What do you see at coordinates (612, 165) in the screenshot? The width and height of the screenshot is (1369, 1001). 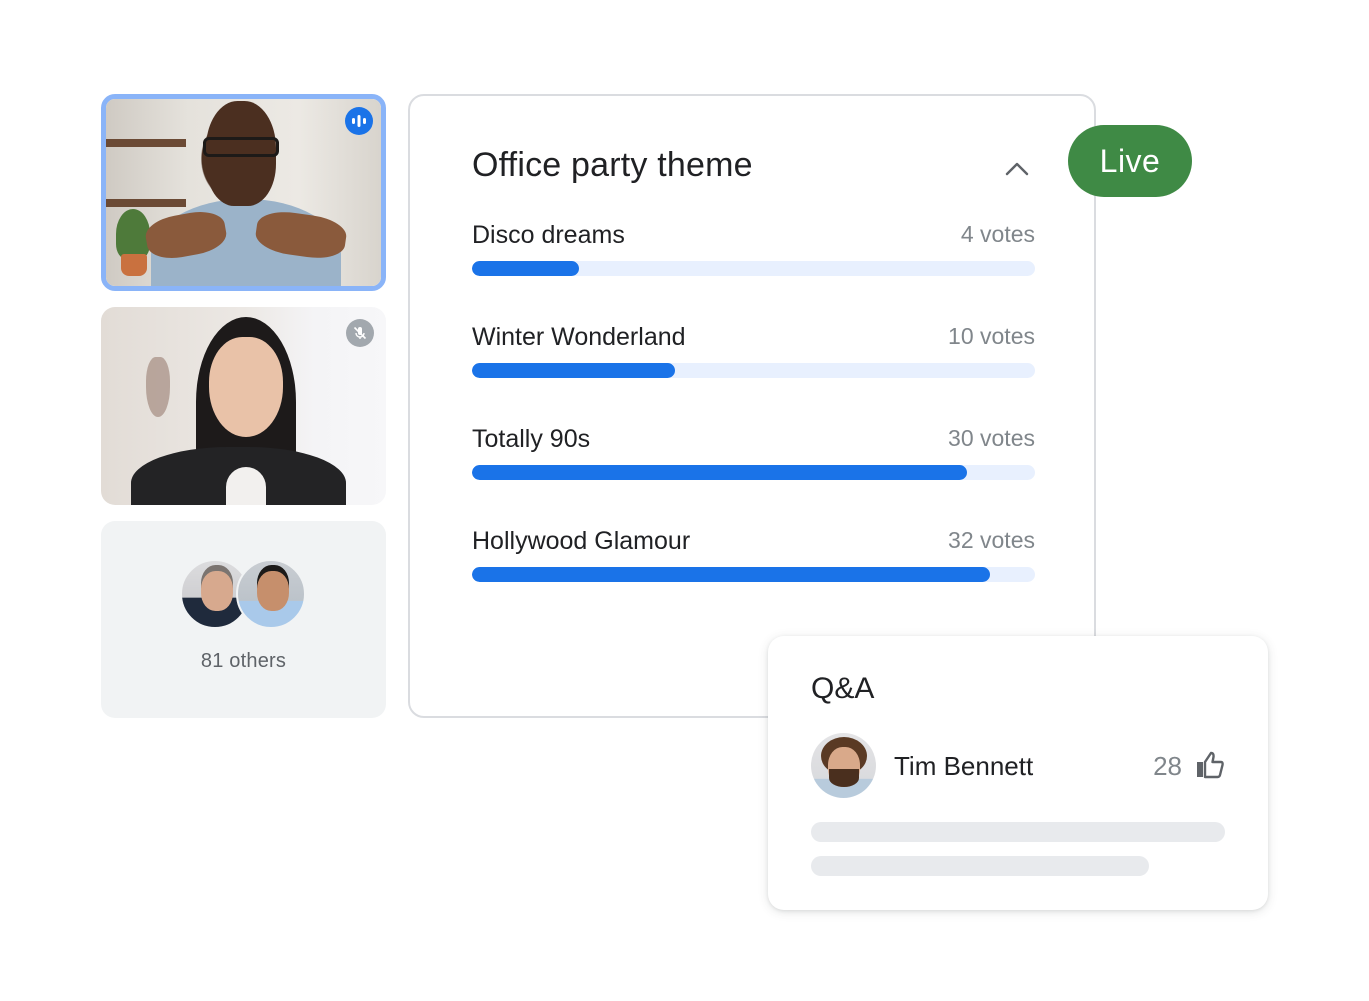 I see `poll-title: Office party theme` at bounding box center [612, 165].